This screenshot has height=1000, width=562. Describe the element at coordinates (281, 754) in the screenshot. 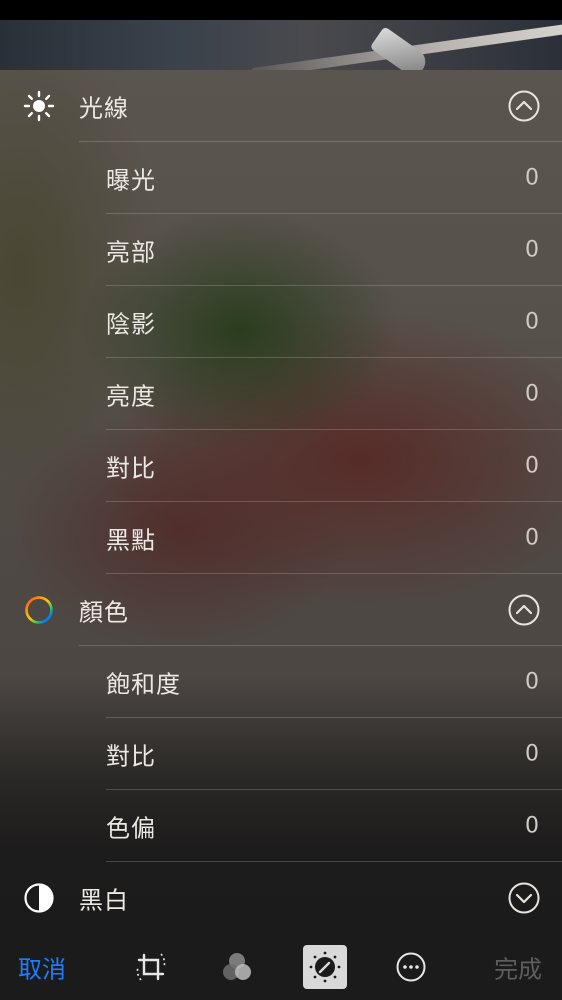

I see `adjust-row-color-contrast: 對比 0` at that location.